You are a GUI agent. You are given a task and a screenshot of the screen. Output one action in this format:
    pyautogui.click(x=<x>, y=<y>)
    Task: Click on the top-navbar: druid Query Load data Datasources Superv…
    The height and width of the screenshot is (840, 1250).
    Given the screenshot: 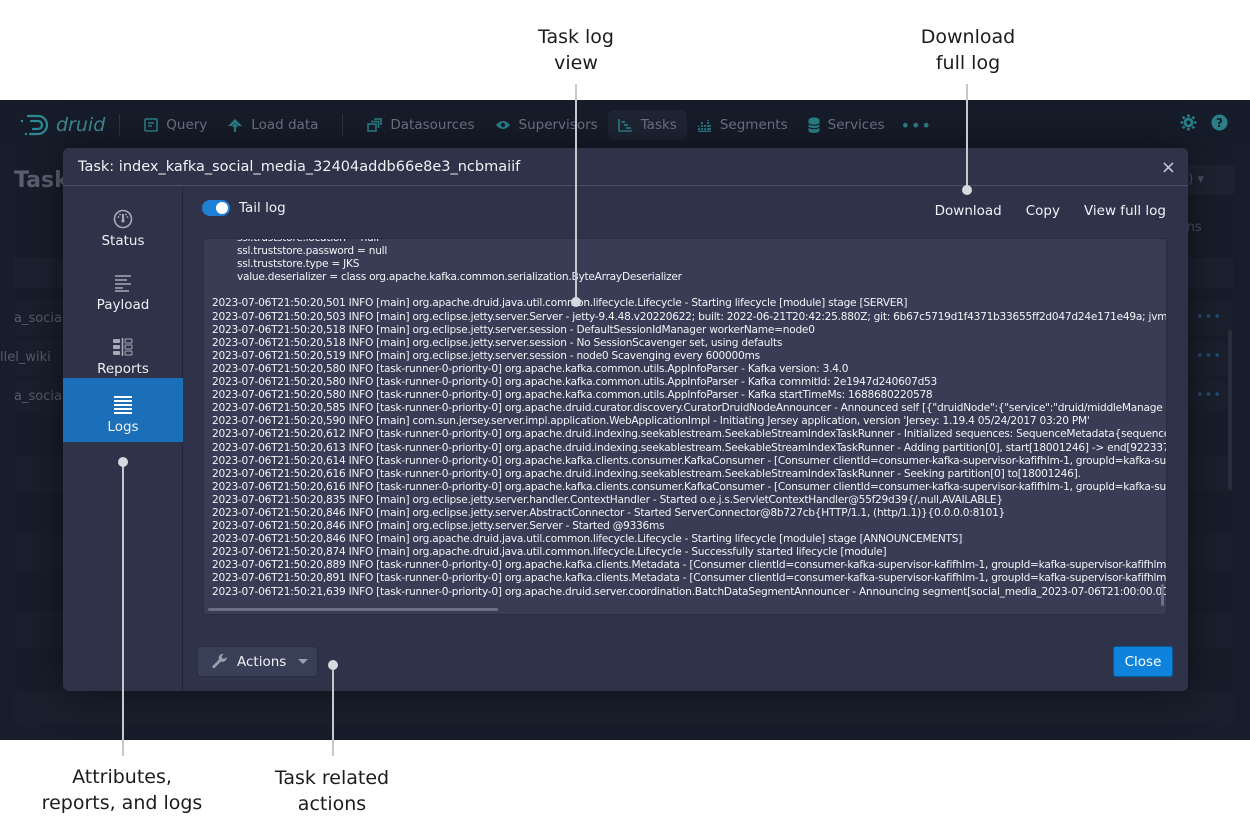 What is the action you would take?
    pyautogui.click(x=625, y=125)
    